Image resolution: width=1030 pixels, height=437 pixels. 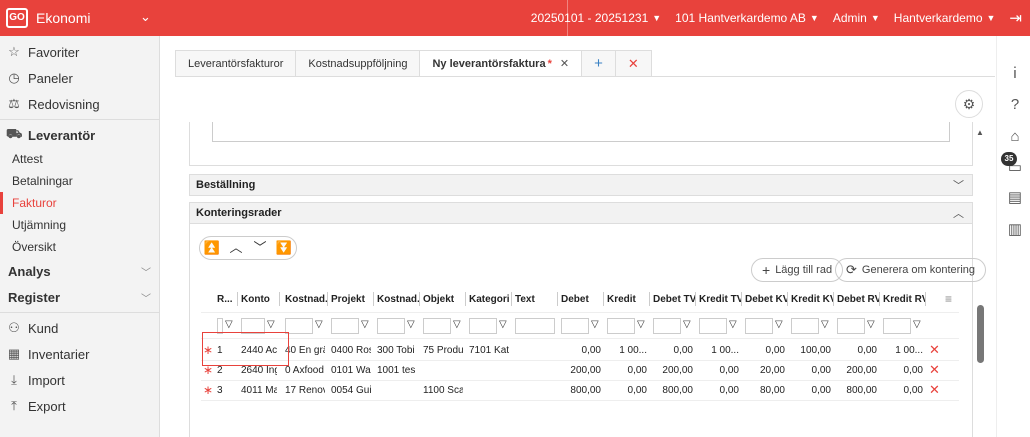 I want to click on sidebar-item-kund: ⚇ Kund, so click(x=79, y=328).